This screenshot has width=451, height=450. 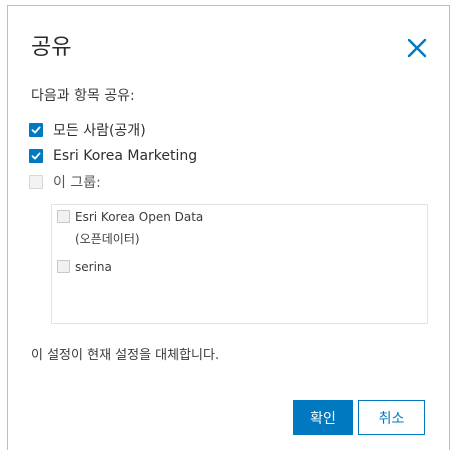 I want to click on option-org-label: Esri Korea Marketing, so click(x=125, y=156).